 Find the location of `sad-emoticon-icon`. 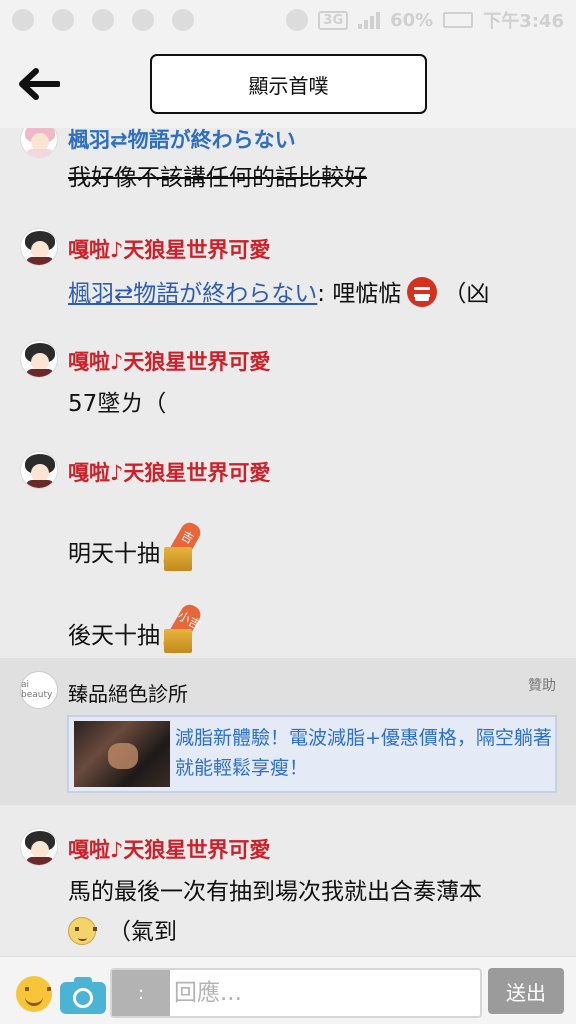

sad-emoticon-icon is located at coordinates (82, 931).